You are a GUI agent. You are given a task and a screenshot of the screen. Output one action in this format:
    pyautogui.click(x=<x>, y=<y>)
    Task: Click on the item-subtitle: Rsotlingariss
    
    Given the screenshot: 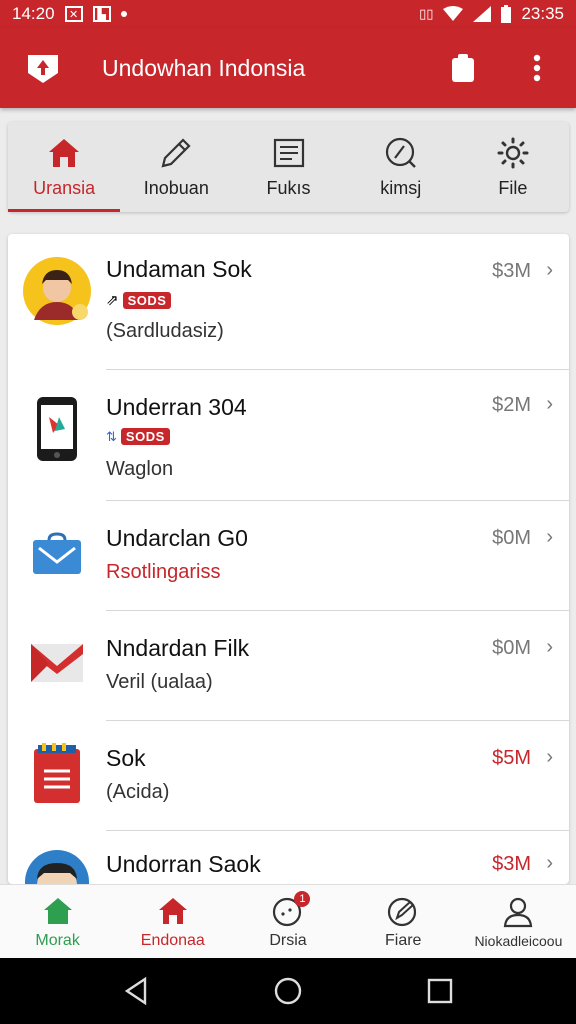 What is the action you would take?
    pyautogui.click(x=163, y=572)
    